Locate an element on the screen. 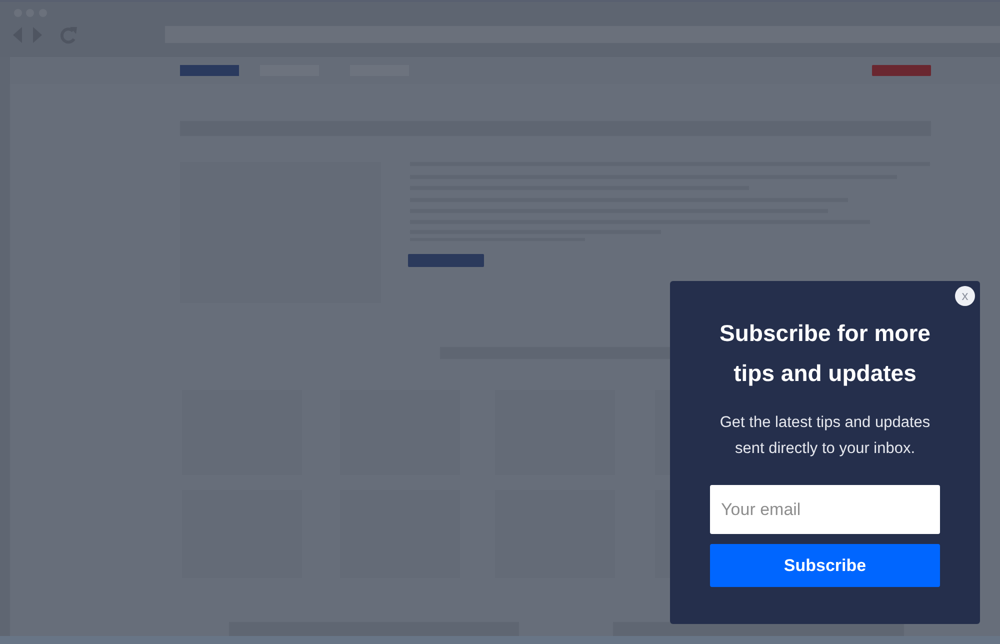 Image resolution: width=1000 pixels, height=644 pixels. email-input: Your email is located at coordinates (825, 509).